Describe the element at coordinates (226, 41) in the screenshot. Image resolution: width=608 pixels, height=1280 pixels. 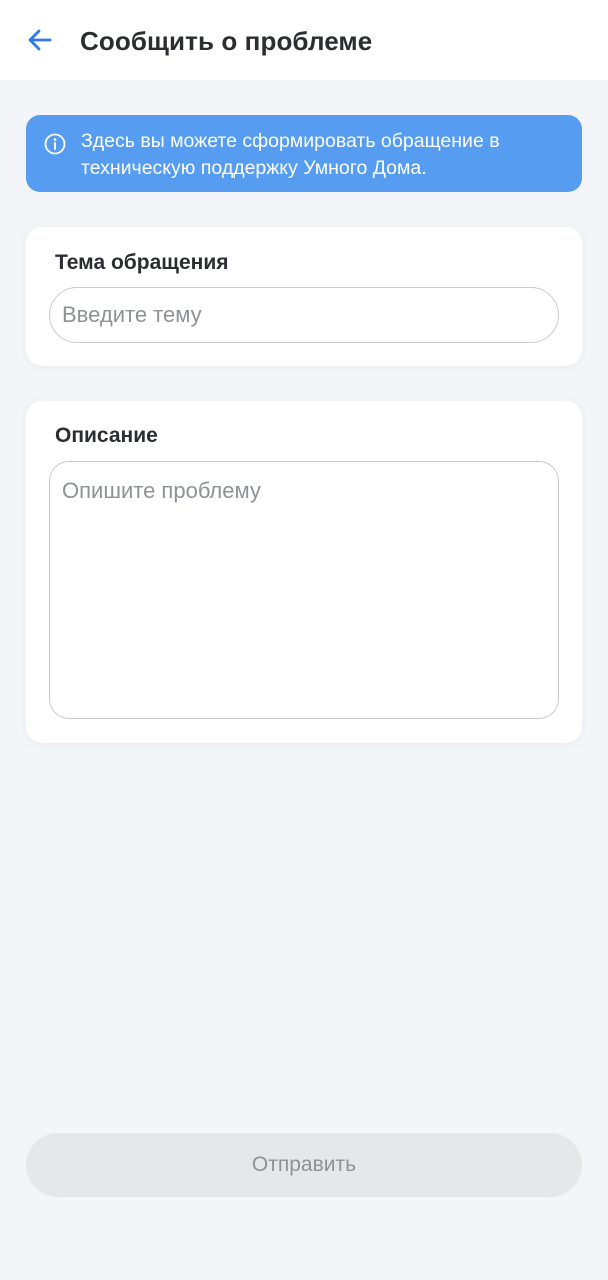
I see `page-title: Сообщить о проблеме` at that location.